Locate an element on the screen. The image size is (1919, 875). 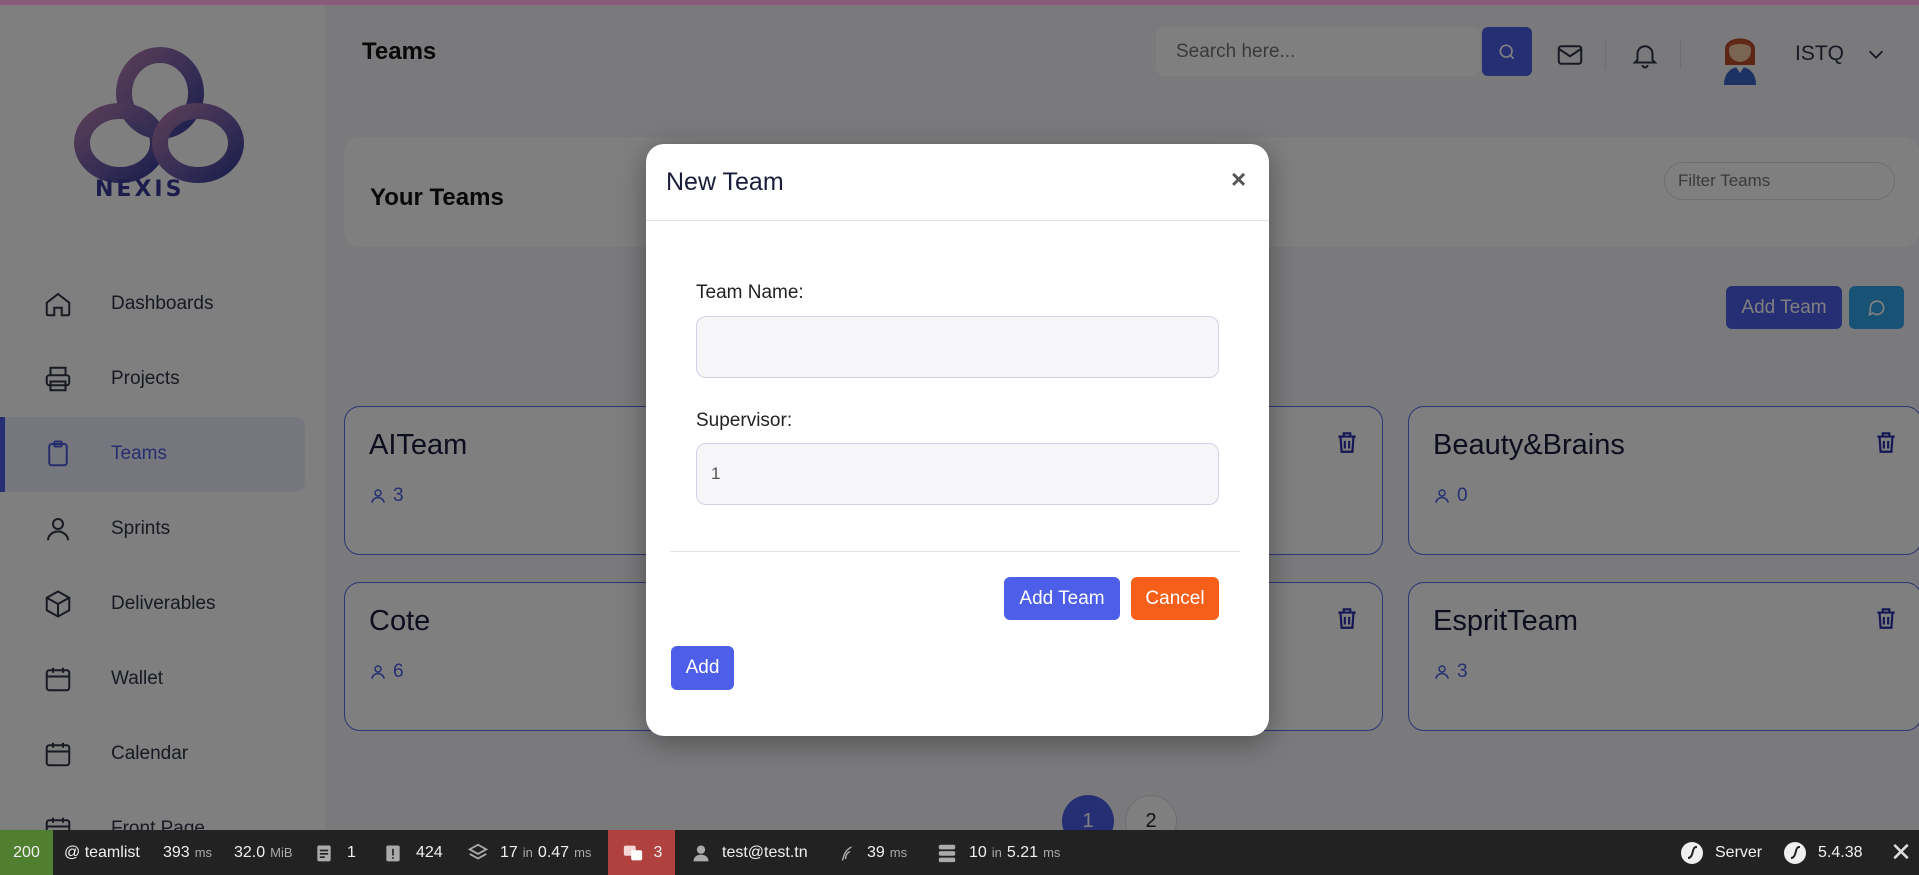
cache-item: 17 in 0.47 ms is located at coordinates (529, 852).